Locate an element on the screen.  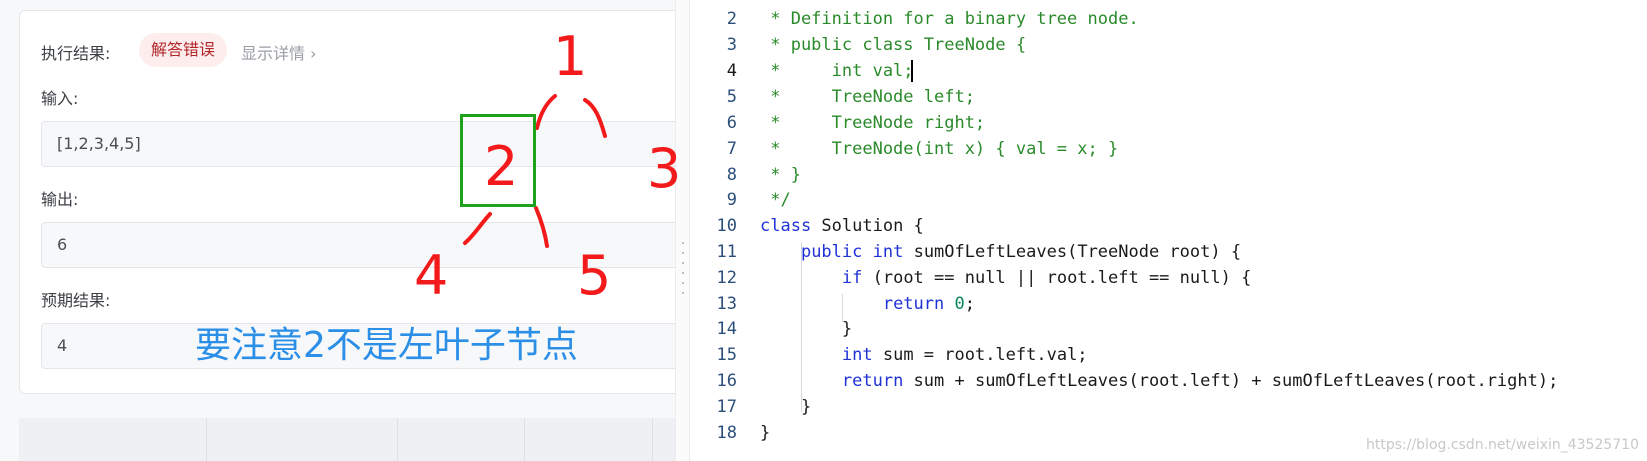
expected-value-box: 4 is located at coordinates (361, 346).